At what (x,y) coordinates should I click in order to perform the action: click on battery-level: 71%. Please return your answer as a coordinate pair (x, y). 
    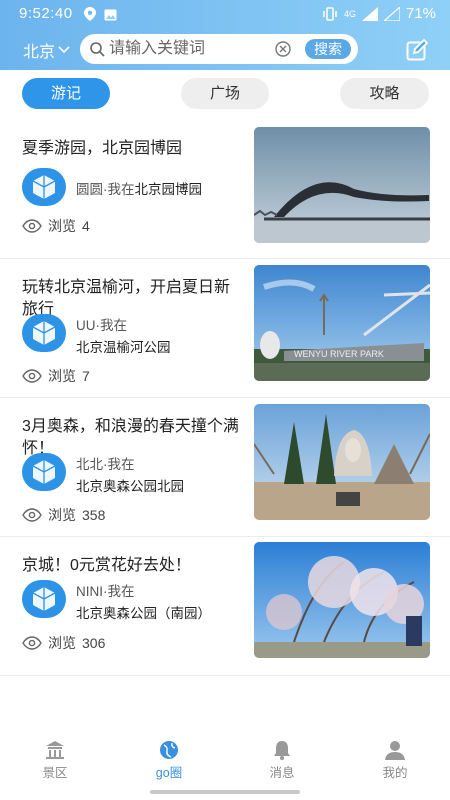
    Looking at the image, I should click on (420, 13).